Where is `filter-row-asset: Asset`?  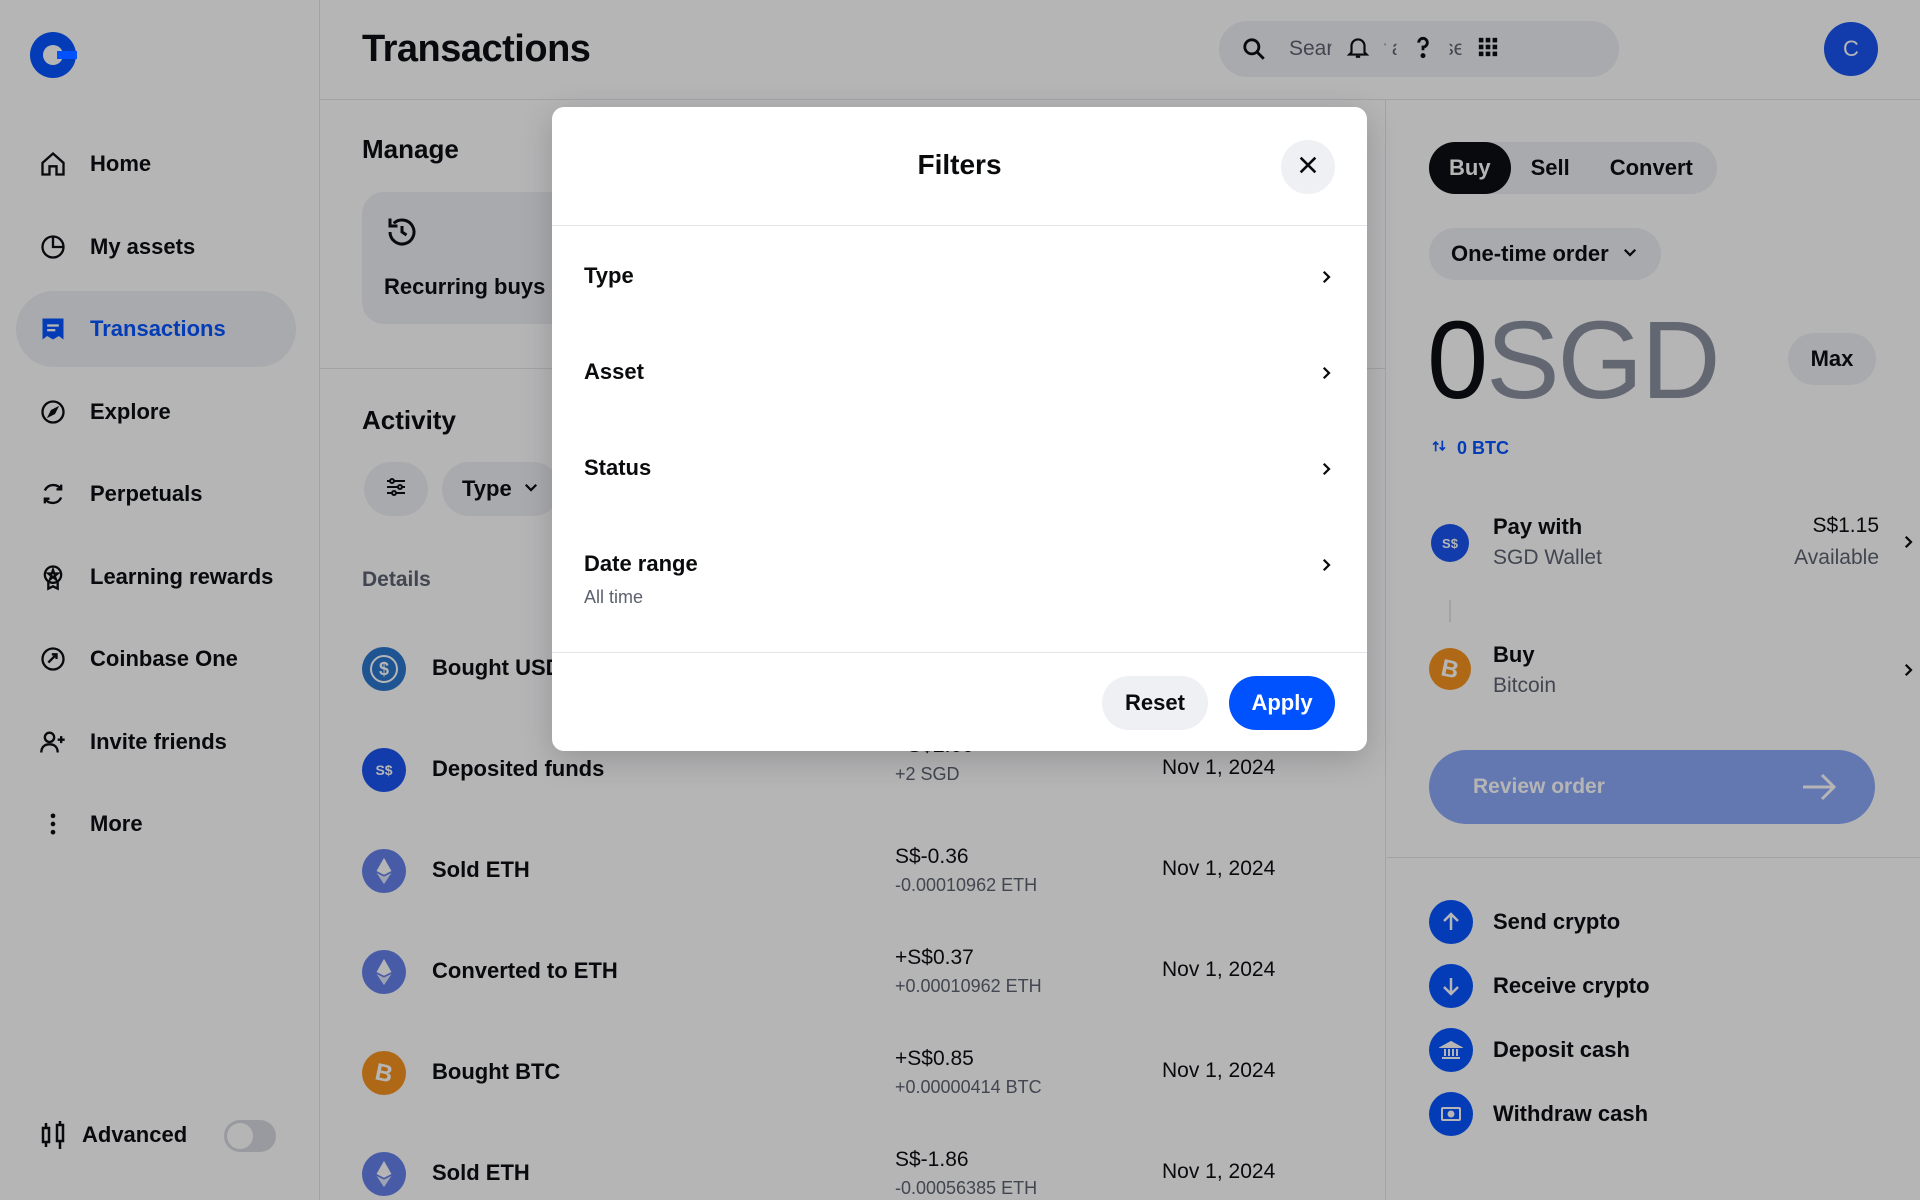
filter-row-asset: Asset is located at coordinates (959, 372).